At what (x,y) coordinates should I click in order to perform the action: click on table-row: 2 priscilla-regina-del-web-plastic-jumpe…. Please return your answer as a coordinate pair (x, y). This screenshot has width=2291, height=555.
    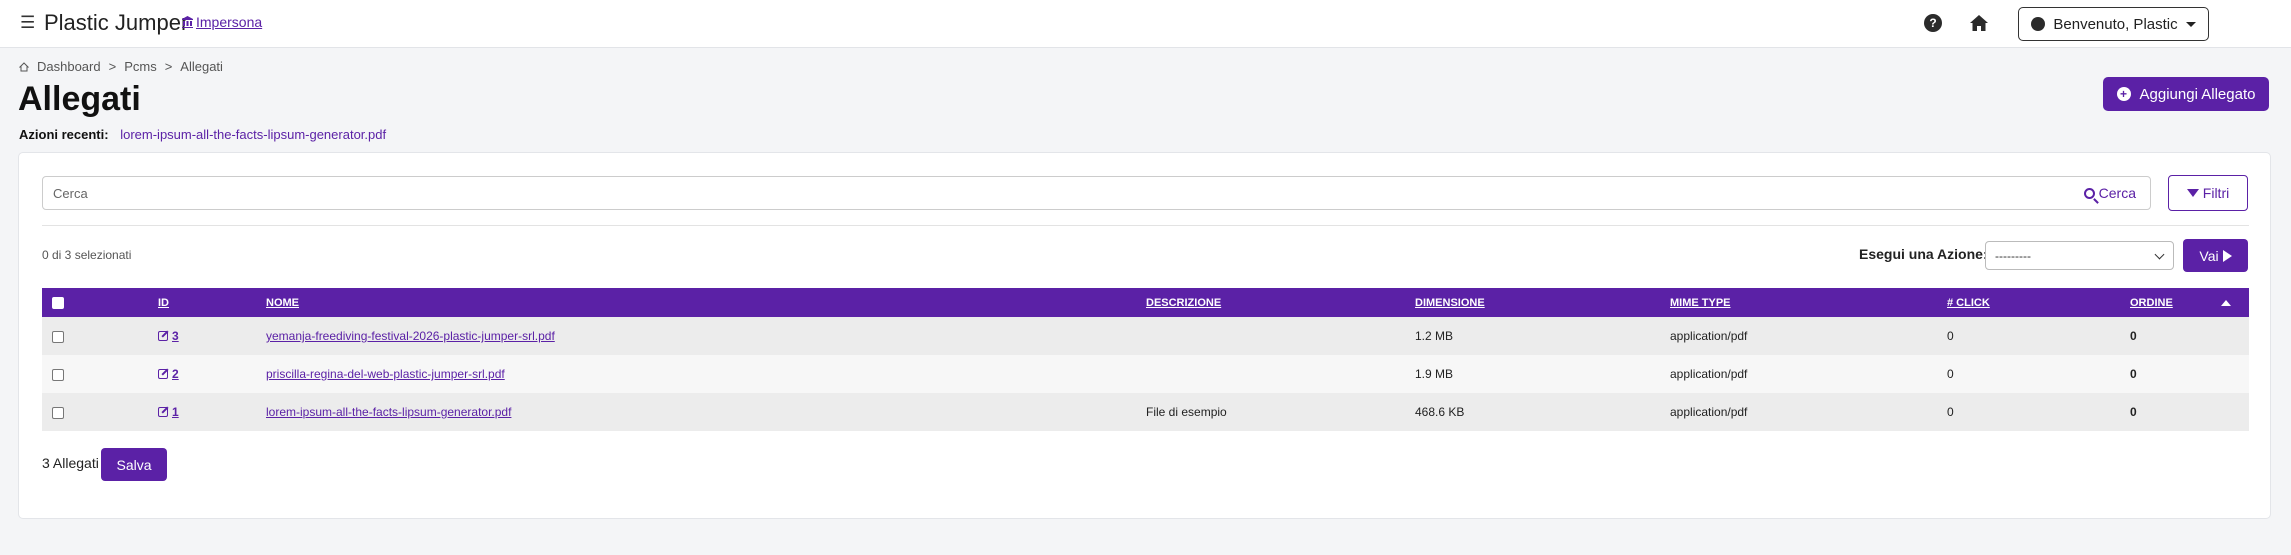
    Looking at the image, I should click on (1145, 374).